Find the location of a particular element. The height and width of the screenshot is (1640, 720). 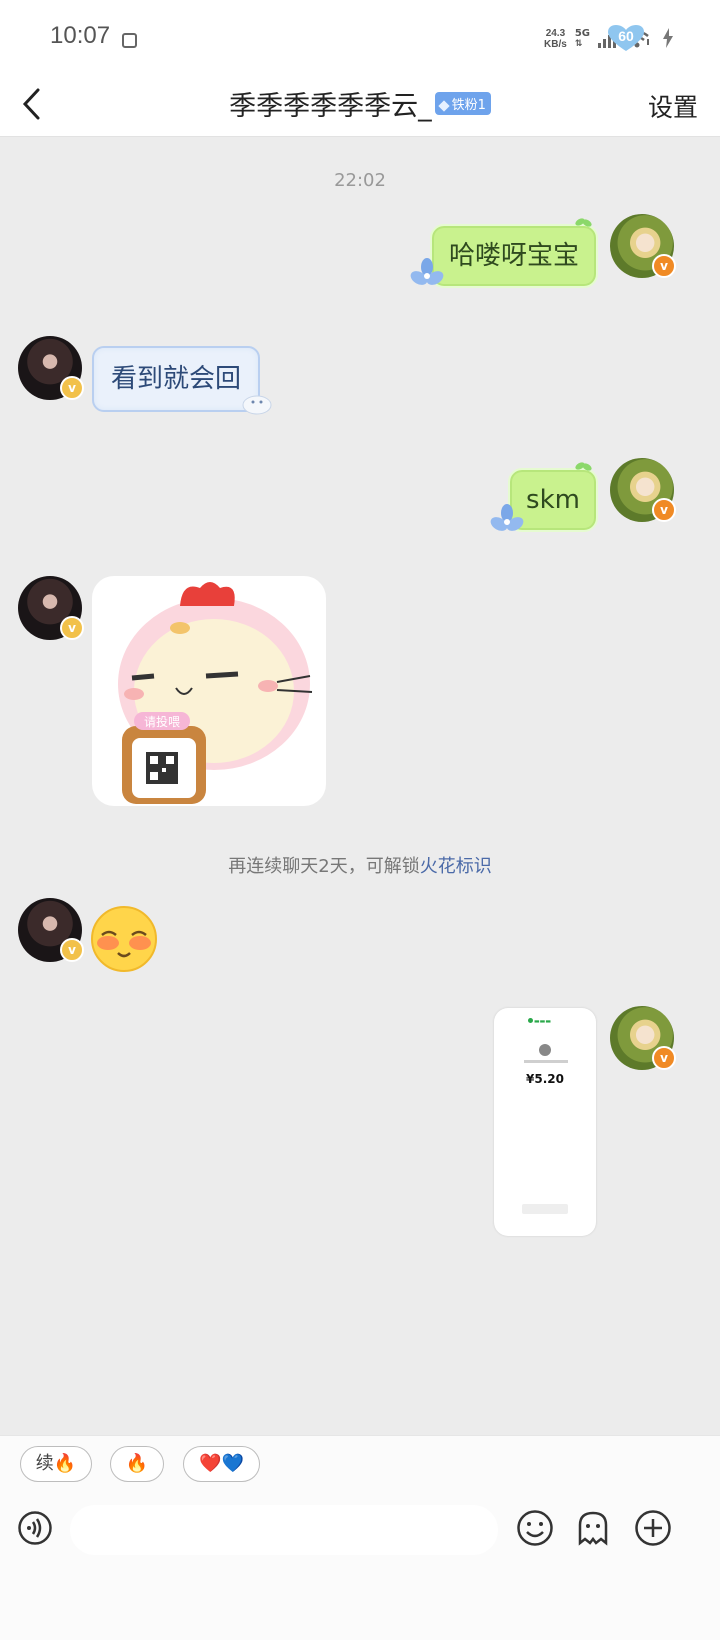

battery-icon: 60 is located at coordinates (626, 38).